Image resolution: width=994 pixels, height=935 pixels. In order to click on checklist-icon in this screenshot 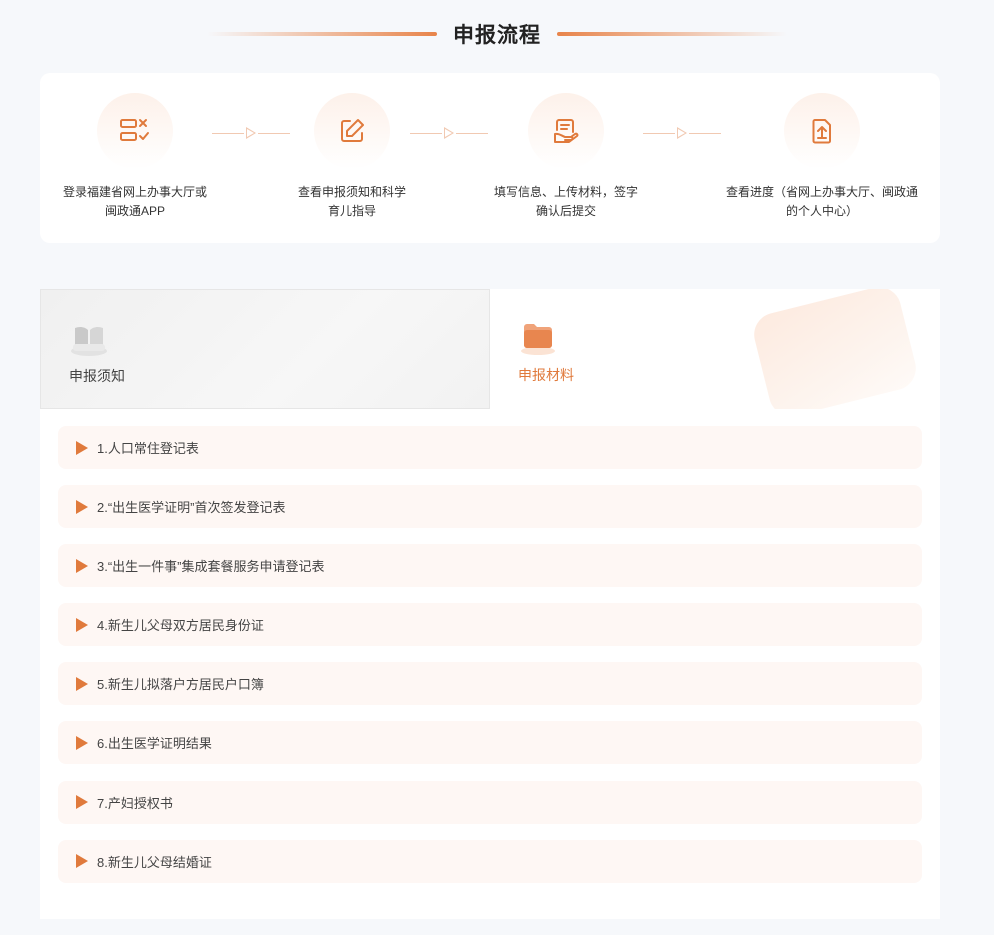, I will do `click(134, 130)`.